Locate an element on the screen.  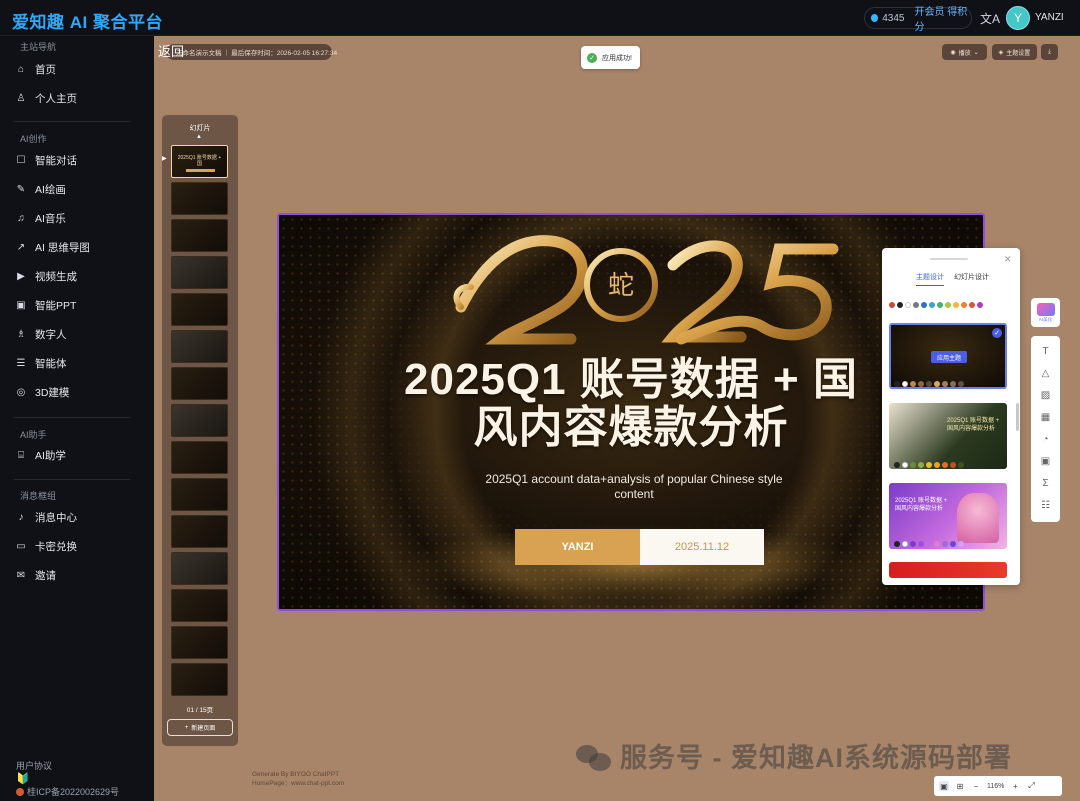
shape-icon: △ is located at coordinates (1045, 373).